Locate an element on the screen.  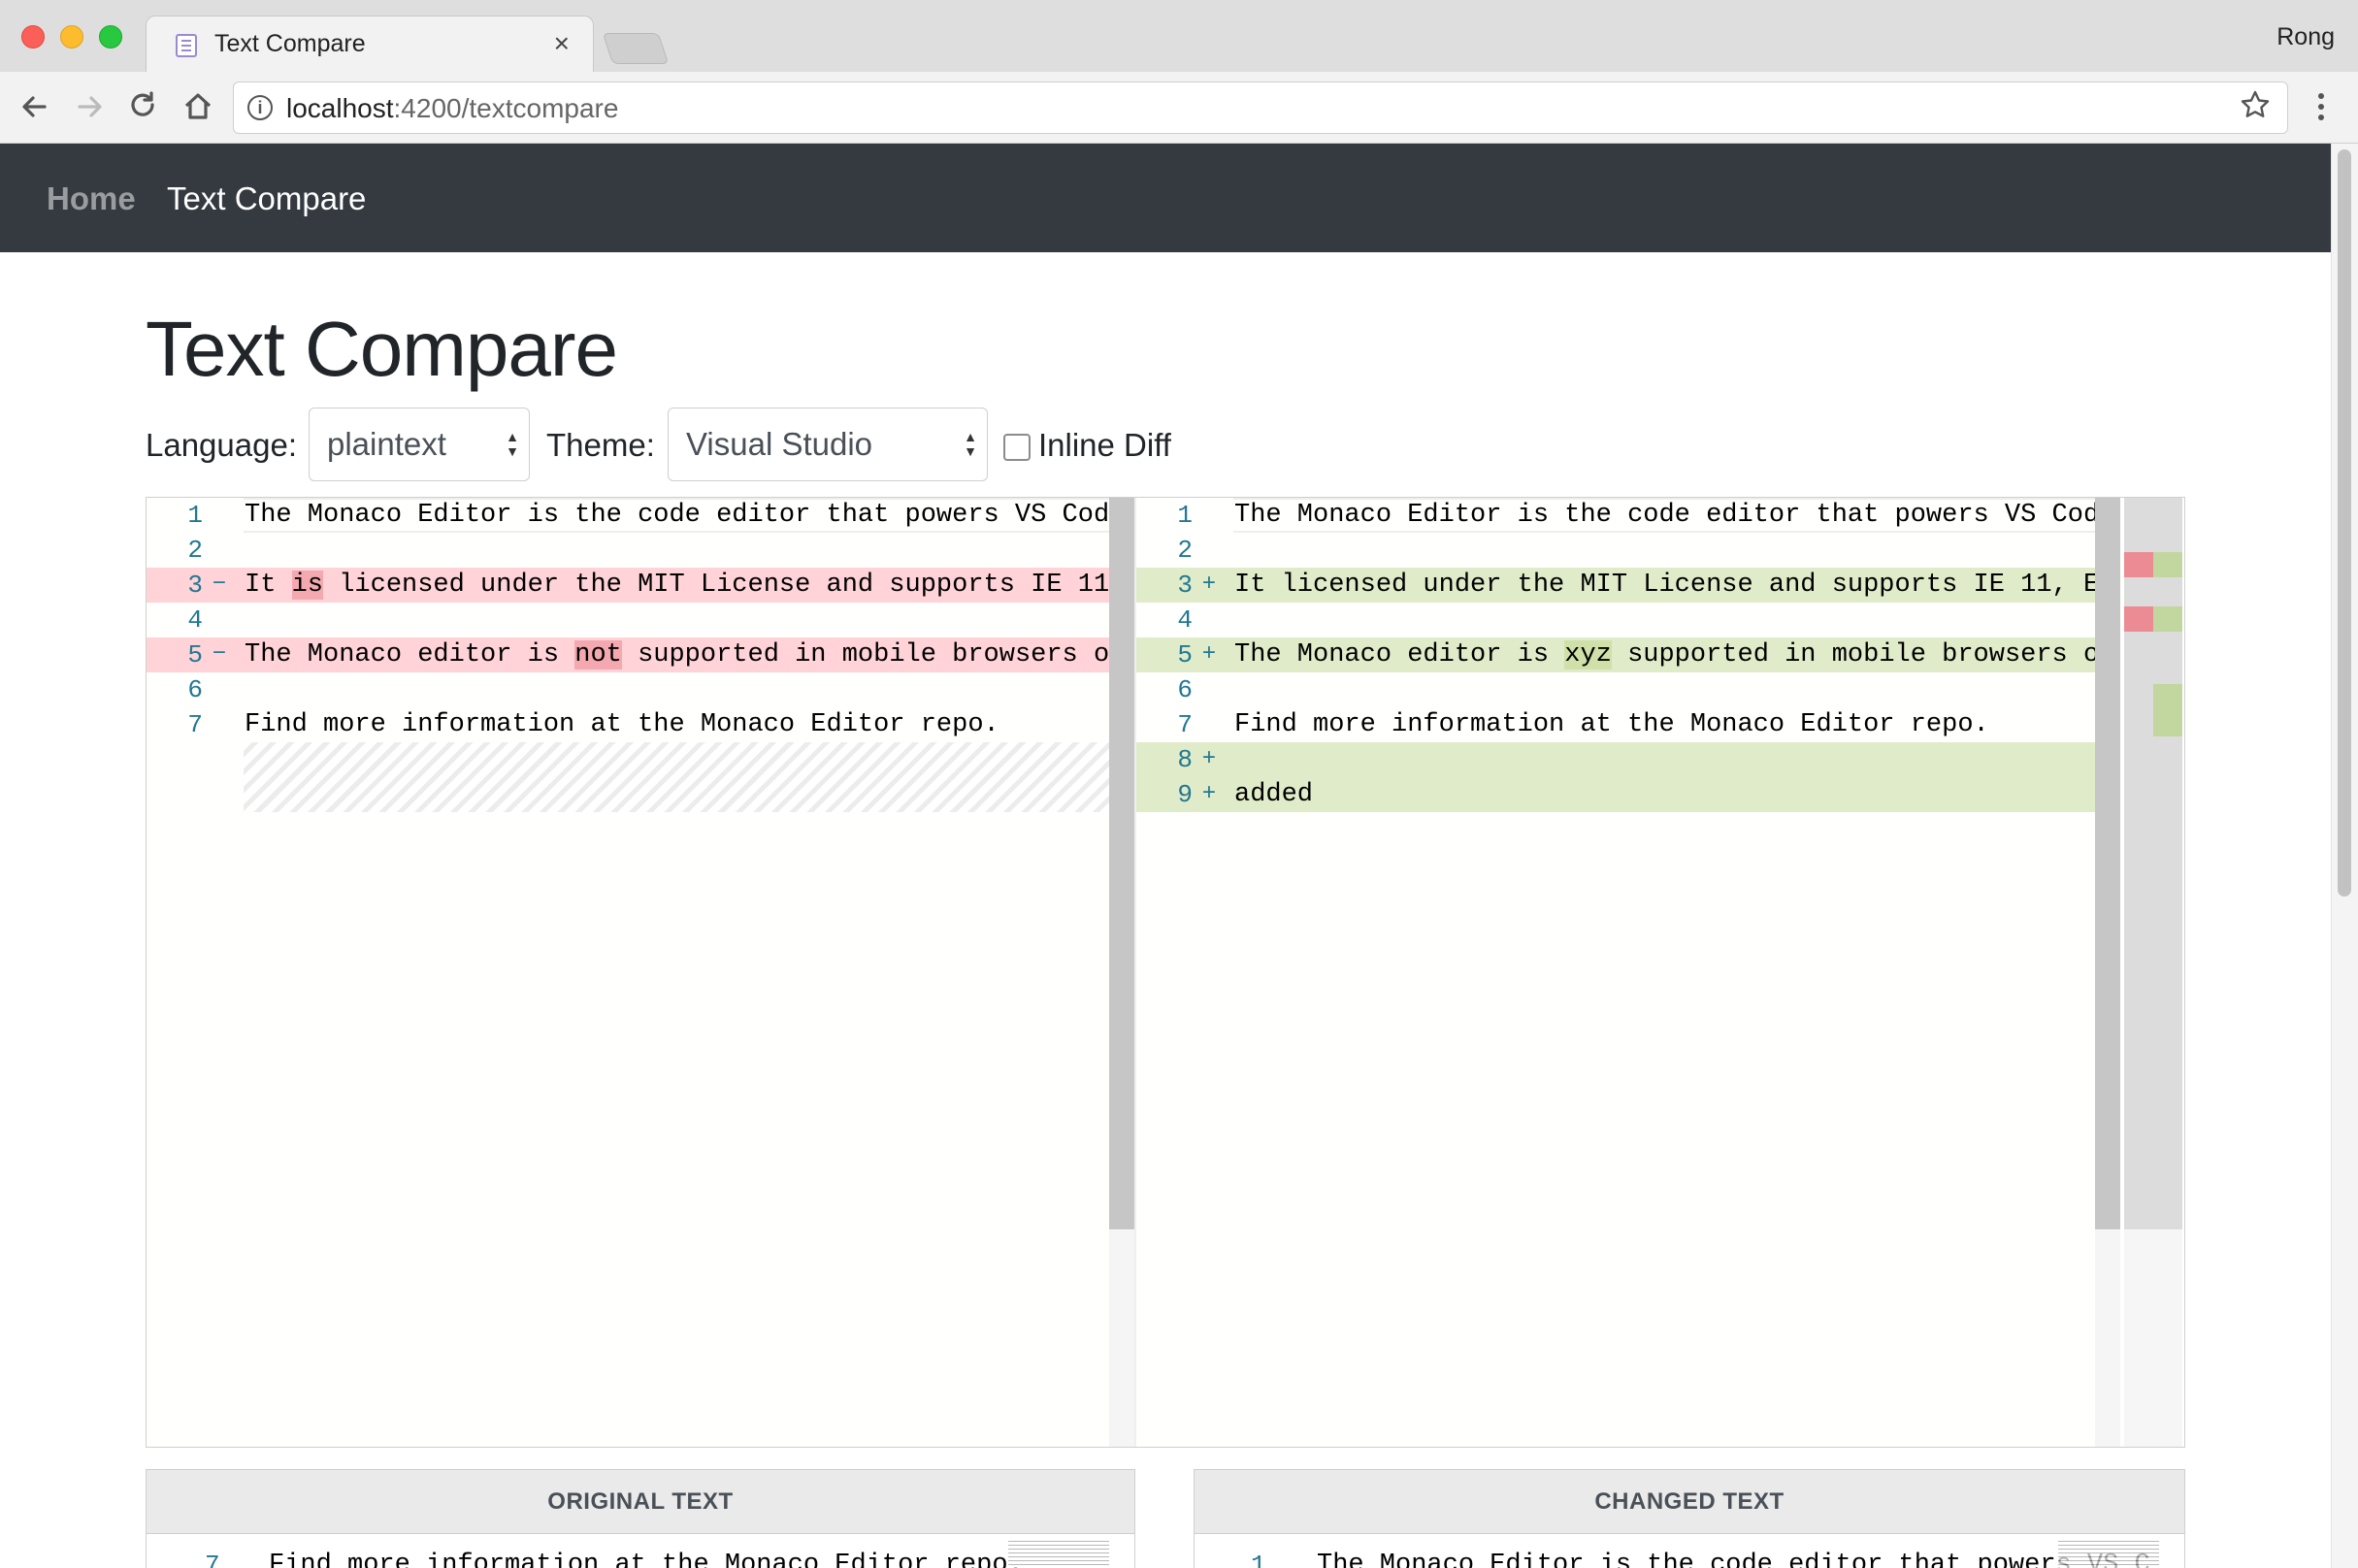
changed-word: not is located at coordinates (598, 655).